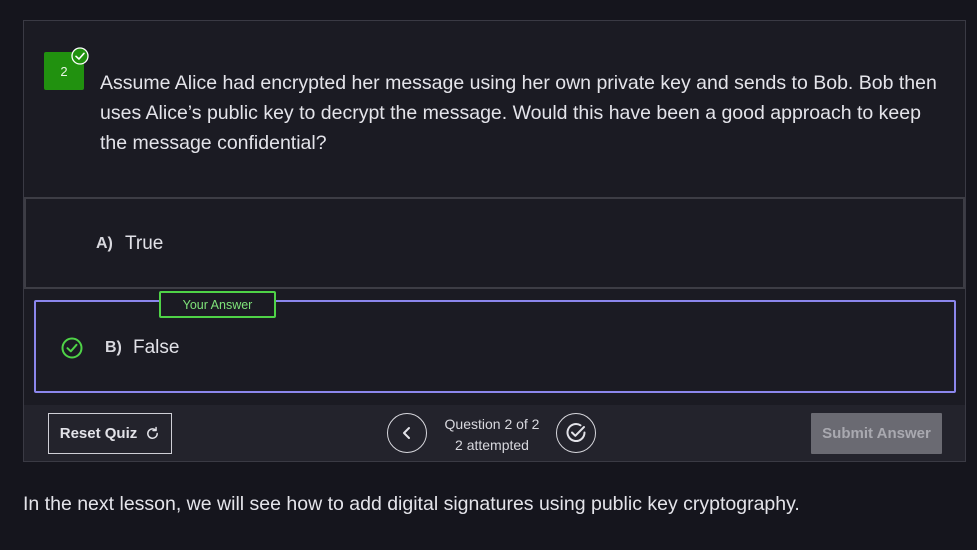 This screenshot has height=550, width=977. Describe the element at coordinates (492, 424) in the screenshot. I see `question-progress-text: Question 2 of 2` at that location.